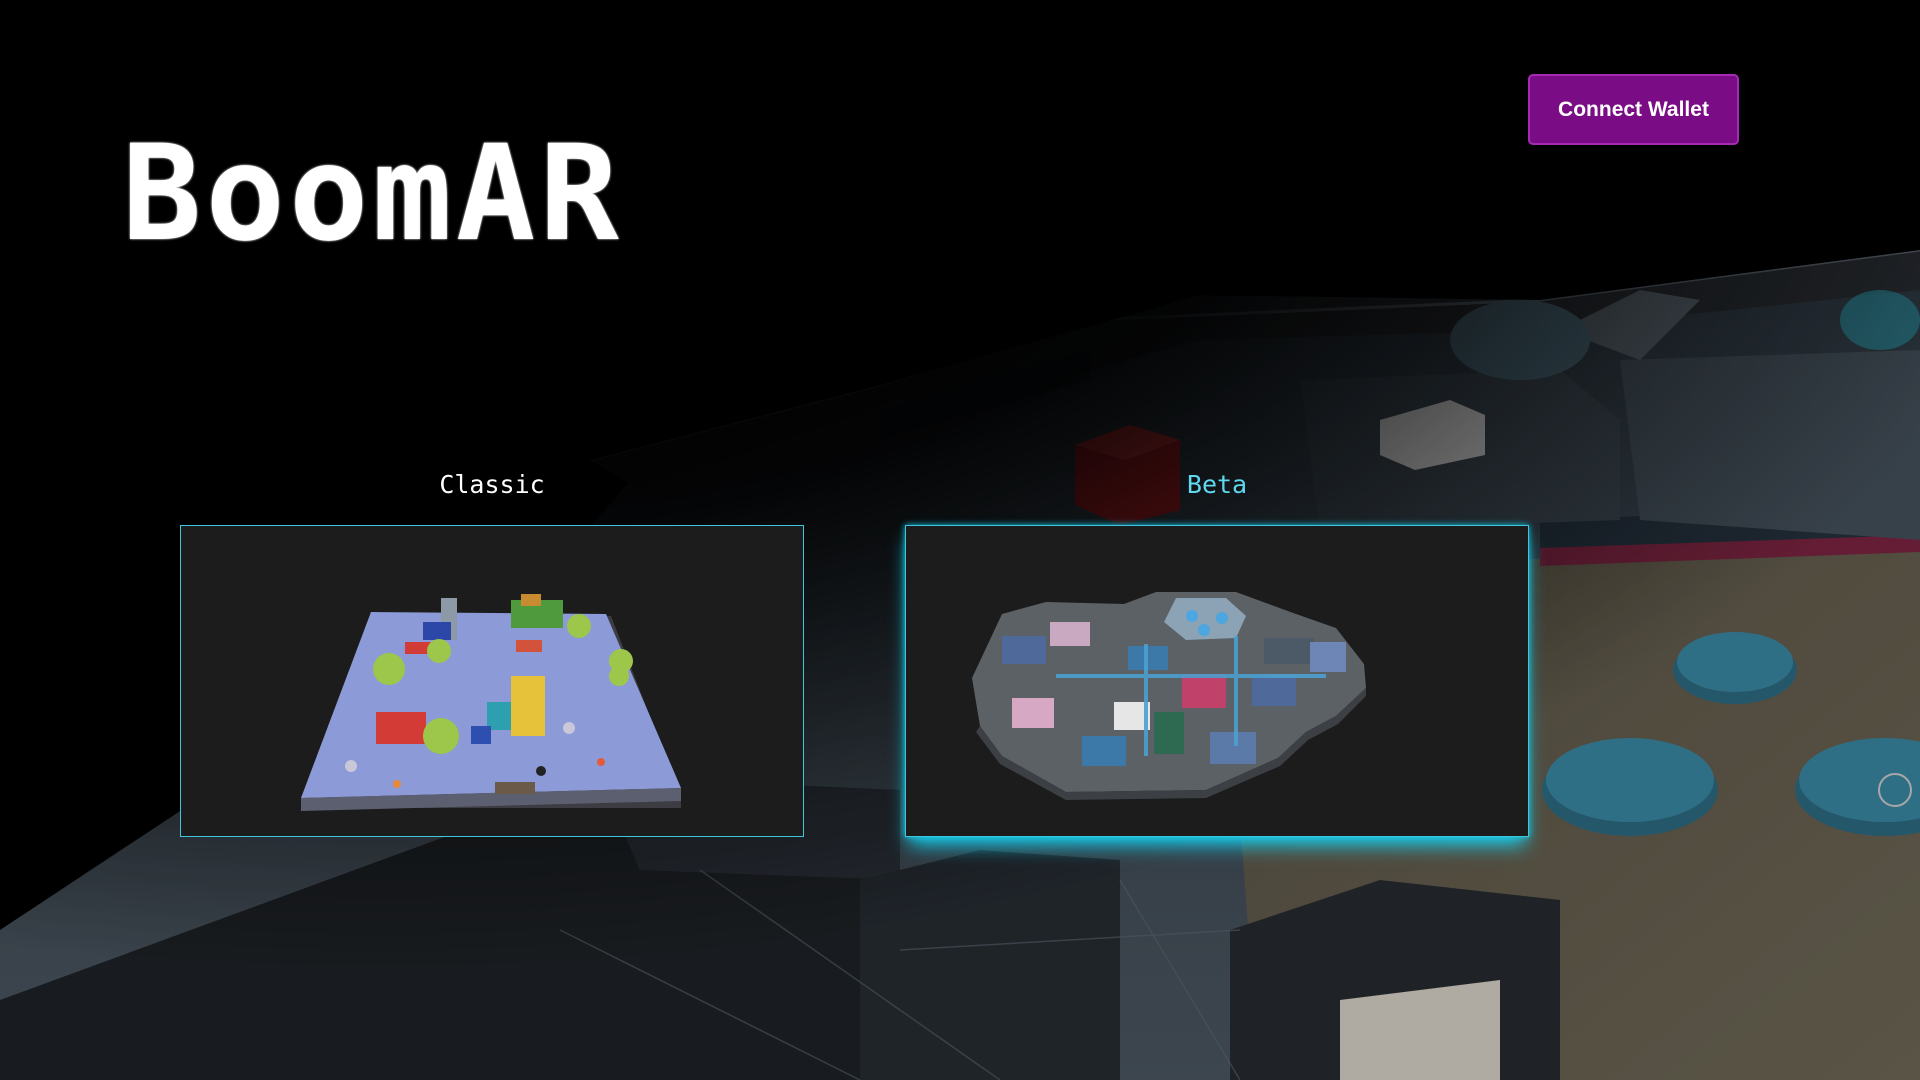  I want to click on connect-wallet-button: Connect Wallet, so click(1633, 109).